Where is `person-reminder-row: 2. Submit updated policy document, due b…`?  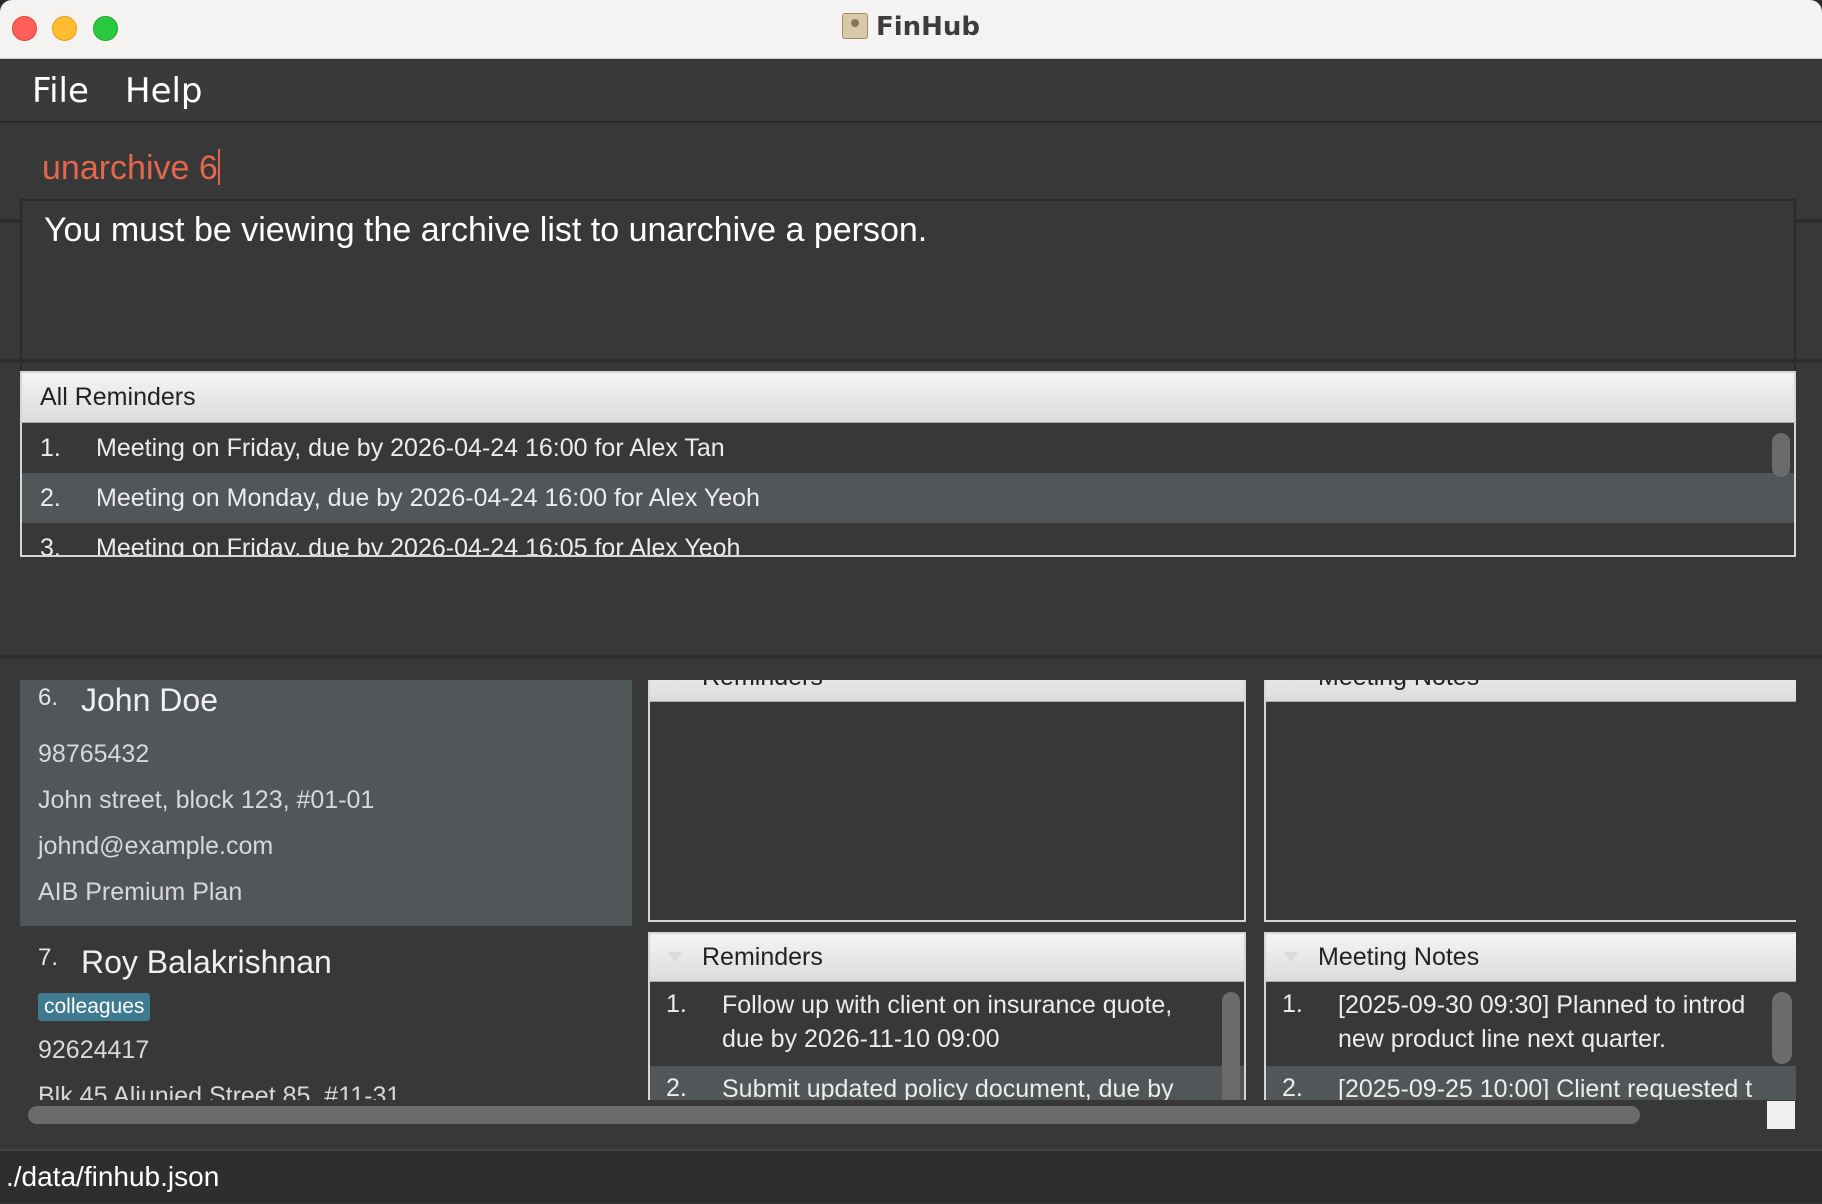 person-reminder-row: 2. Submit updated policy document, due b… is located at coordinates (947, 1083).